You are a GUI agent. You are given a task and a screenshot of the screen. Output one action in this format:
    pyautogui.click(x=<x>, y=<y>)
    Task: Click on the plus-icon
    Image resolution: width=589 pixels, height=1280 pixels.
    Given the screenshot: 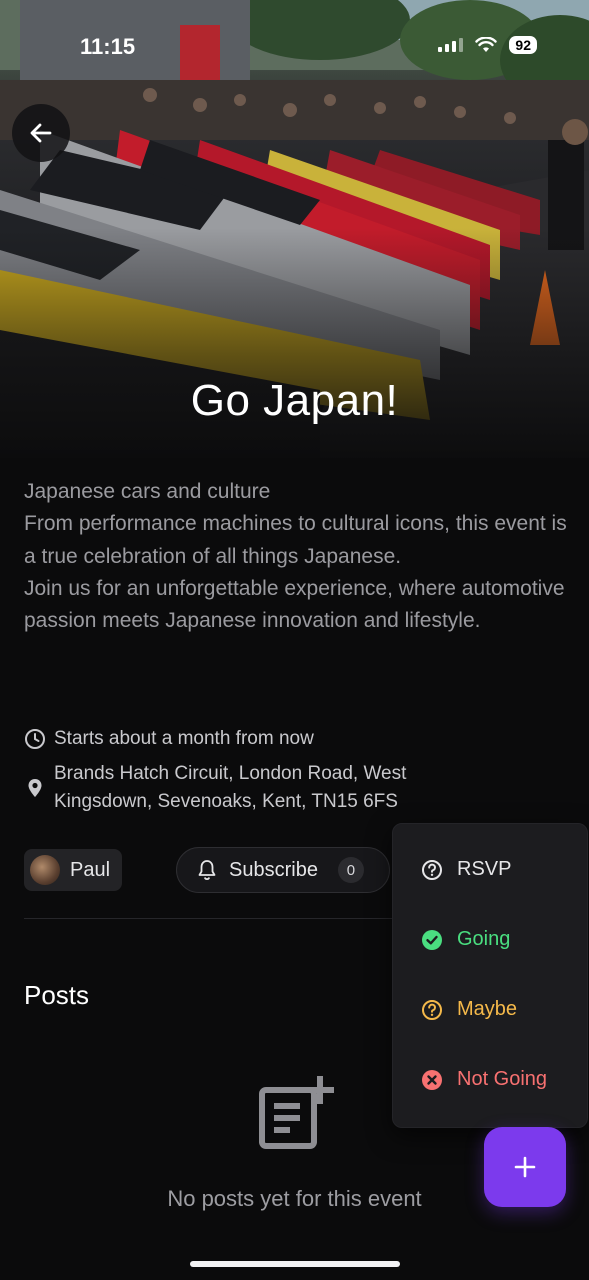 What is the action you would take?
    pyautogui.click(x=525, y=1167)
    